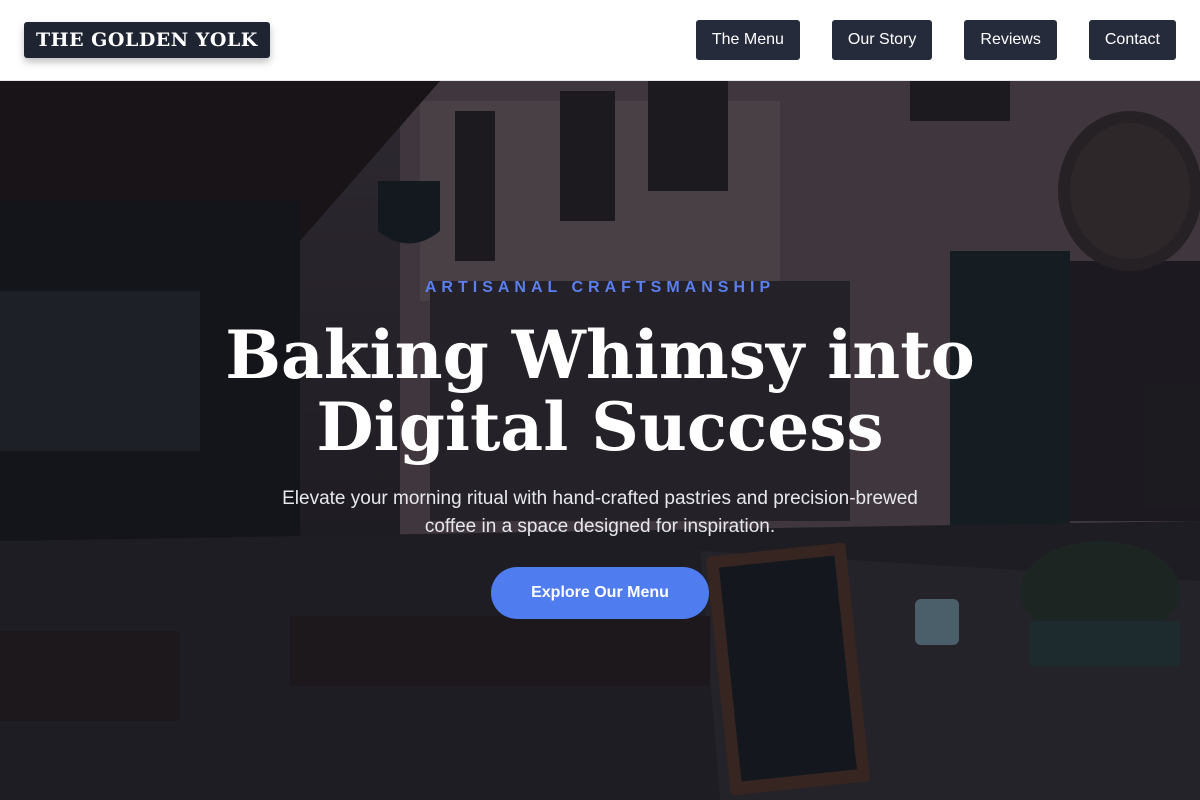 This screenshot has width=1200, height=800. I want to click on main-nav: The Menu Our Story Reviews Contact, so click(935, 40).